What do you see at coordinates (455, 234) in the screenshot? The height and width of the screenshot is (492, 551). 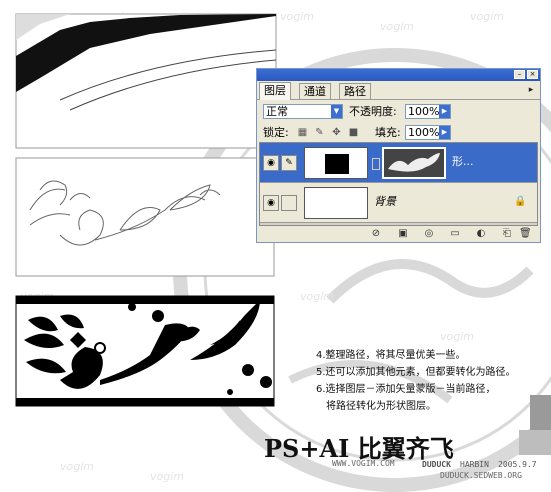 I see `new-set-icon: ▭` at bounding box center [455, 234].